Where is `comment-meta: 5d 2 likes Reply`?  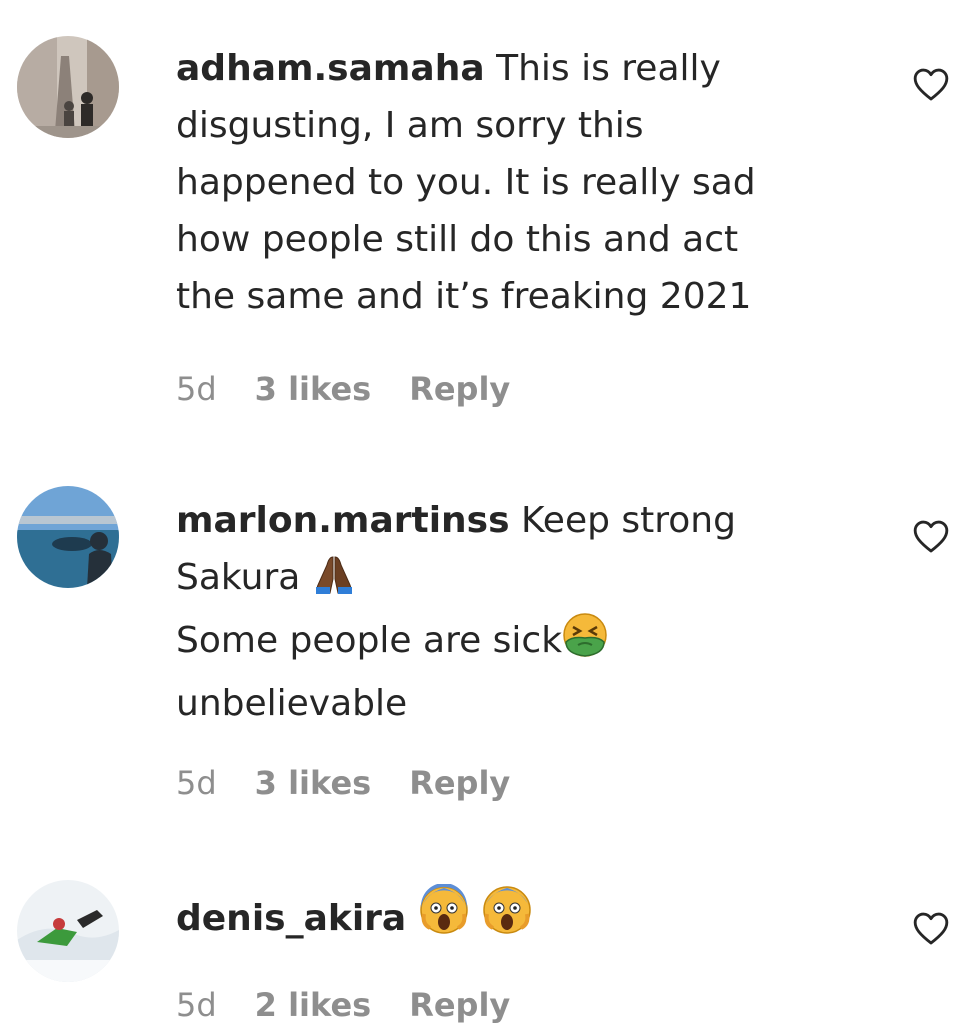 comment-meta: 5d 2 likes Reply is located at coordinates (343, 1005).